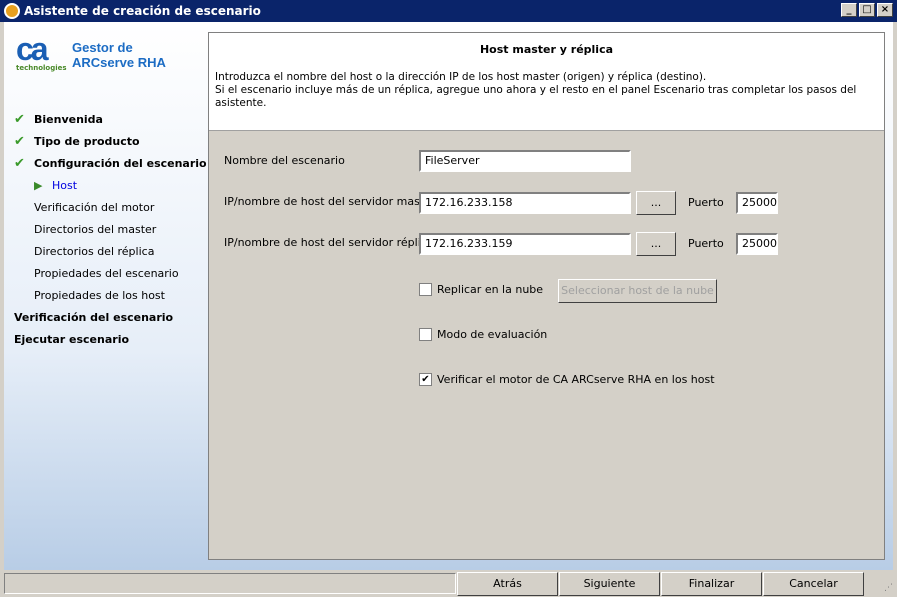 This screenshot has height=597, width=897. Describe the element at coordinates (94, 317) in the screenshot. I see `step-verificacion-escenario: Verificación del escenario` at that location.